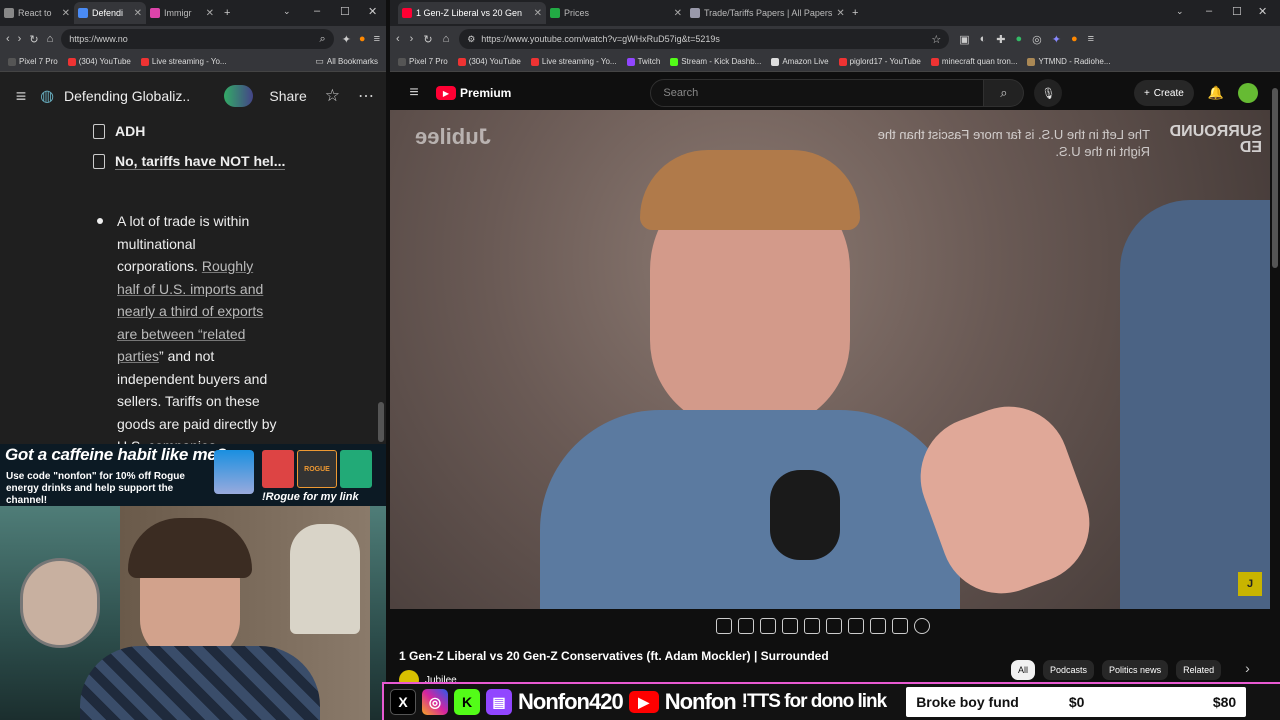 The height and width of the screenshot is (720, 1280). I want to click on extension-icon: ✚, so click(1000, 39).